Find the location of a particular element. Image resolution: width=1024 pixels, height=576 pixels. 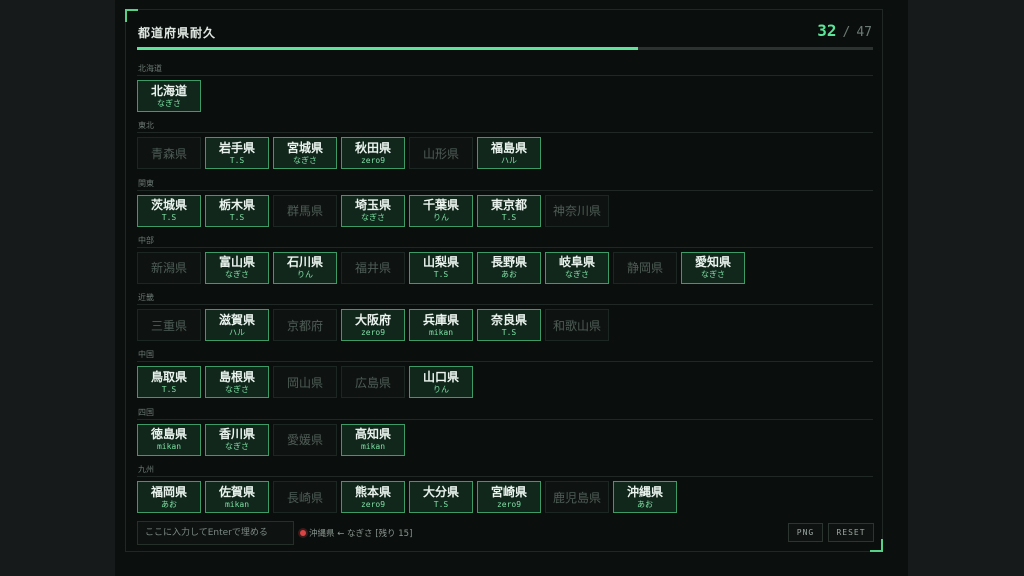

prefecture-name: 佐賀県 is located at coordinates (236, 491).